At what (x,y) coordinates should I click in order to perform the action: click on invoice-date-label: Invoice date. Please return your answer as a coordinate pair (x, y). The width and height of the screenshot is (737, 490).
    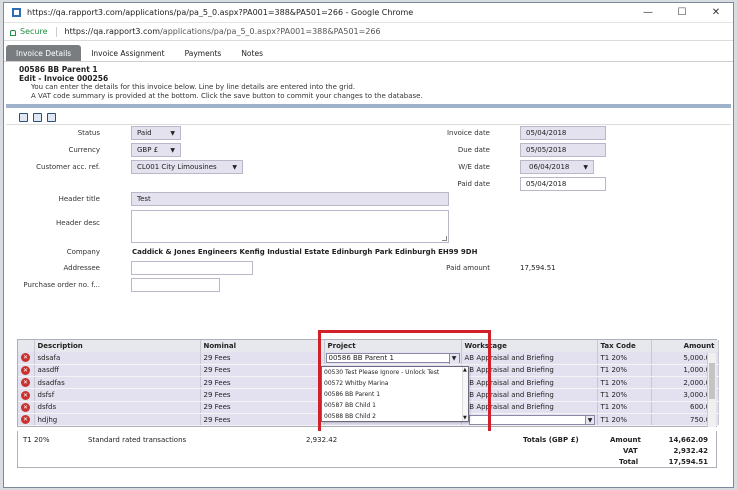
    Looking at the image, I should click on (468, 133).